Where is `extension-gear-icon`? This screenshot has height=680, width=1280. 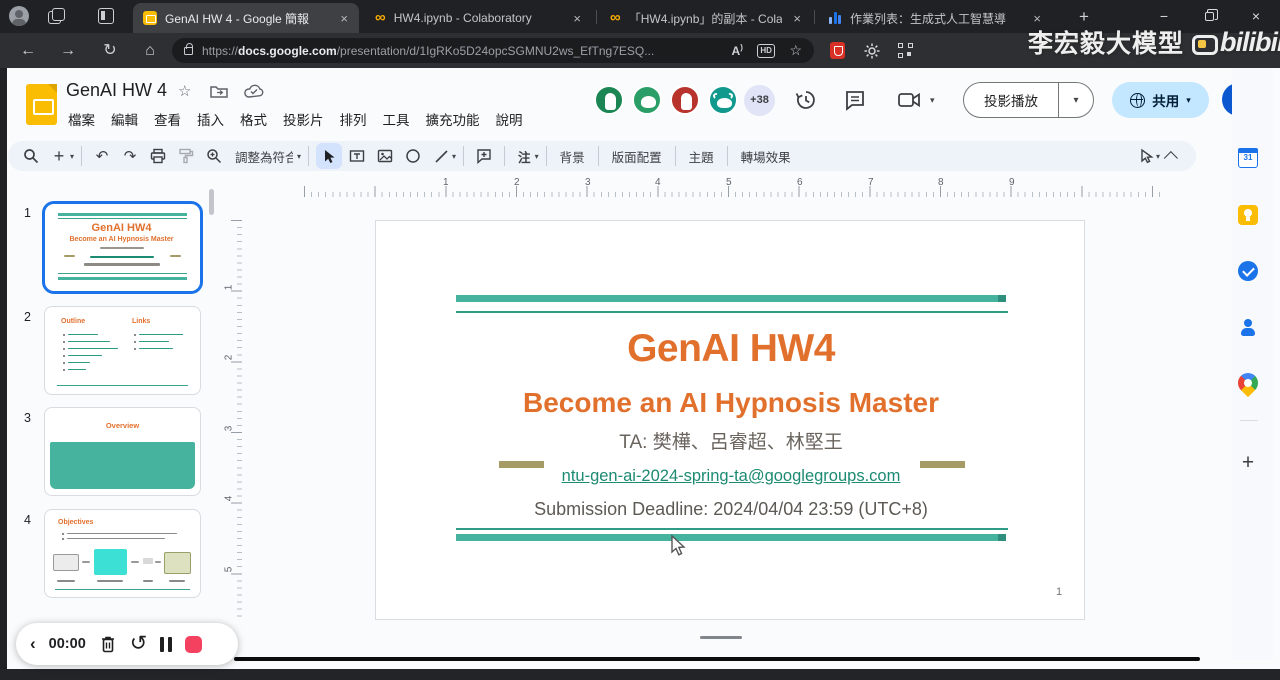
extension-gear-icon is located at coordinates (872, 51).